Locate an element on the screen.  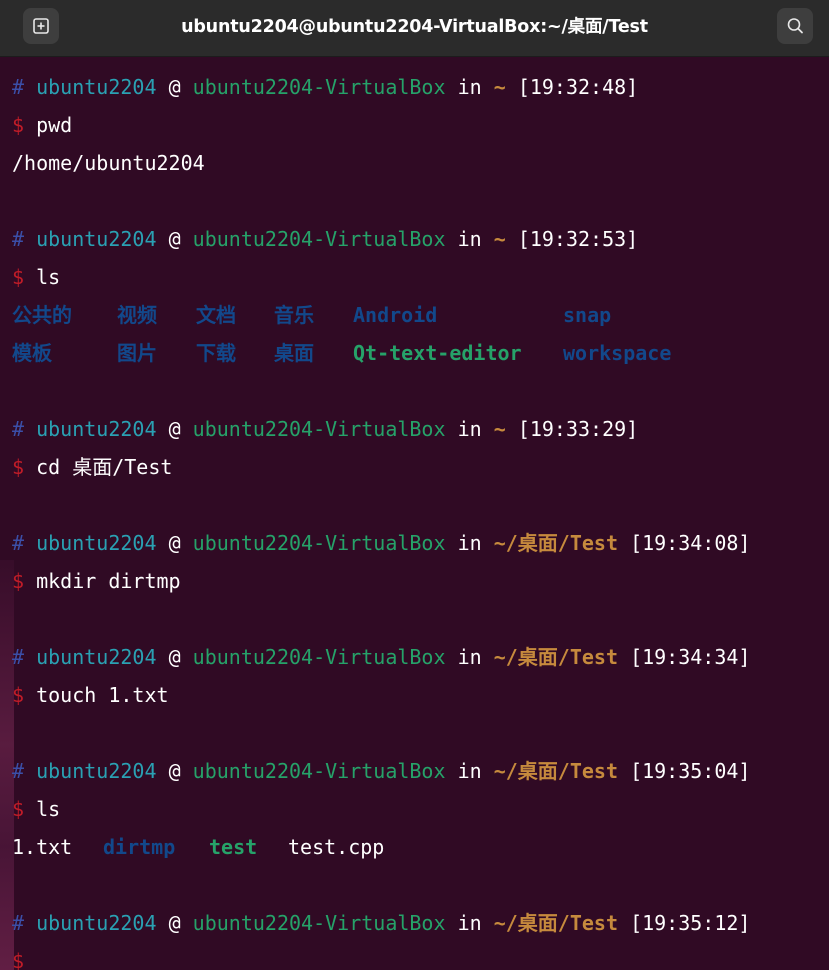
ls-entry-dir: 下载 is located at coordinates (216, 353).